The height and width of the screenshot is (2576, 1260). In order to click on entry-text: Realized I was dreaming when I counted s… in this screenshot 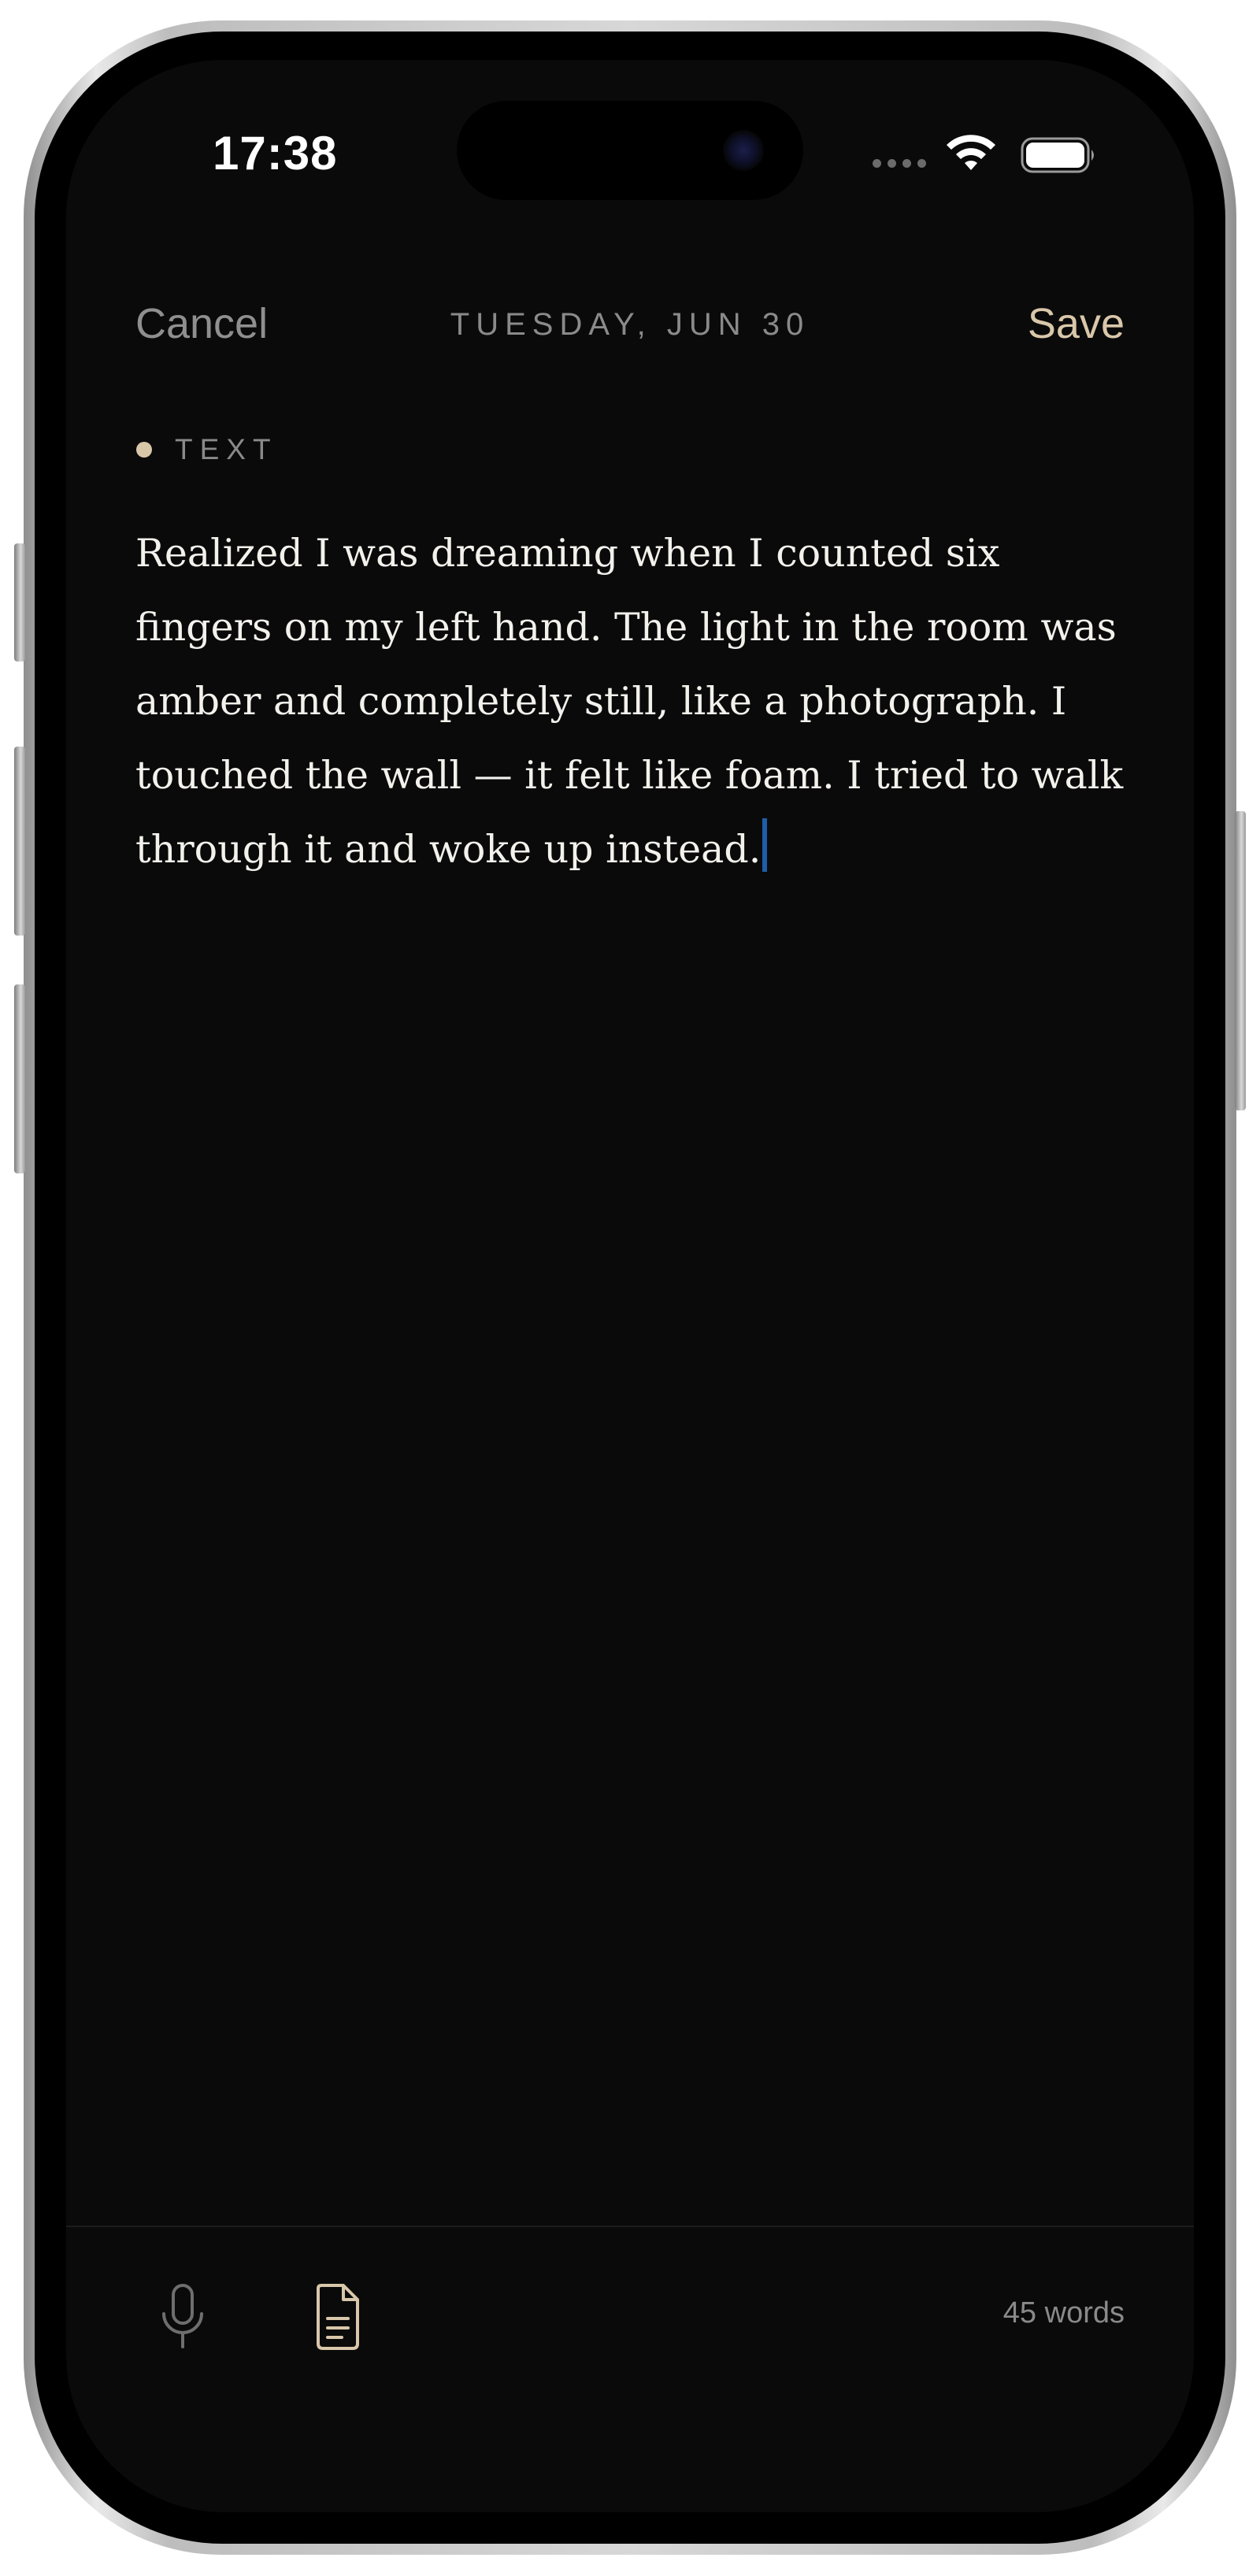, I will do `click(629, 701)`.